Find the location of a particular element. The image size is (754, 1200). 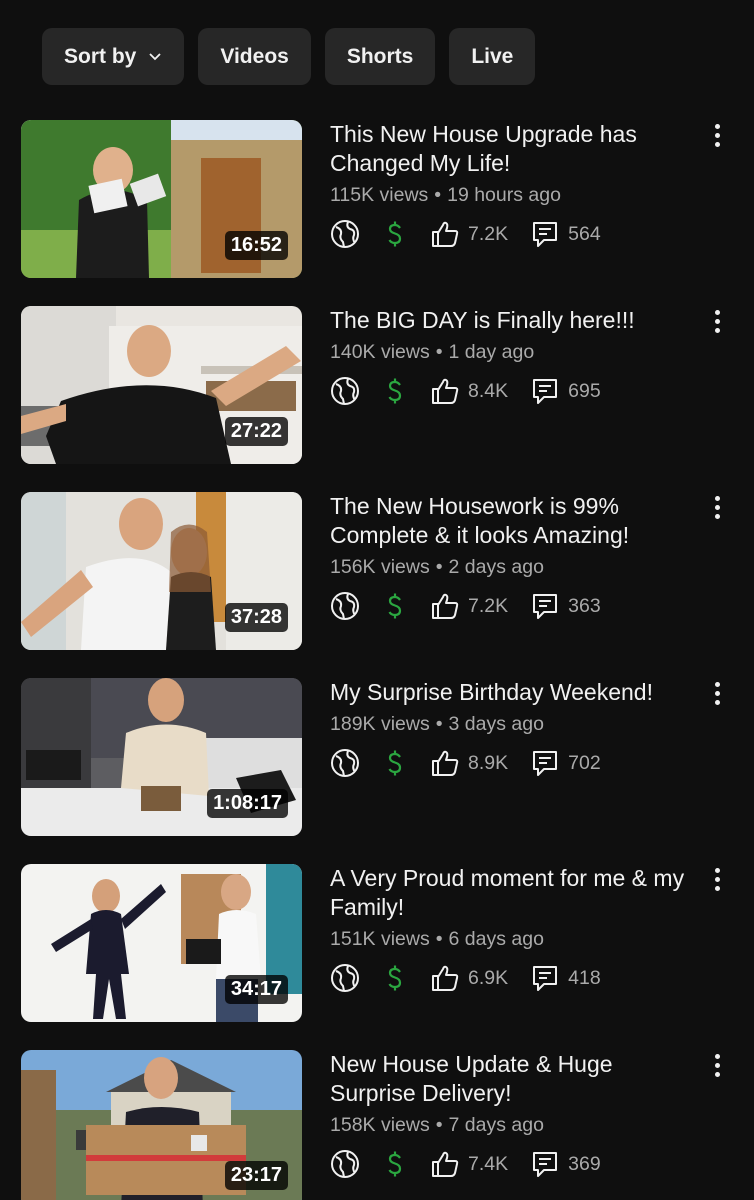

upload-age: 6 days ago is located at coordinates (496, 939).